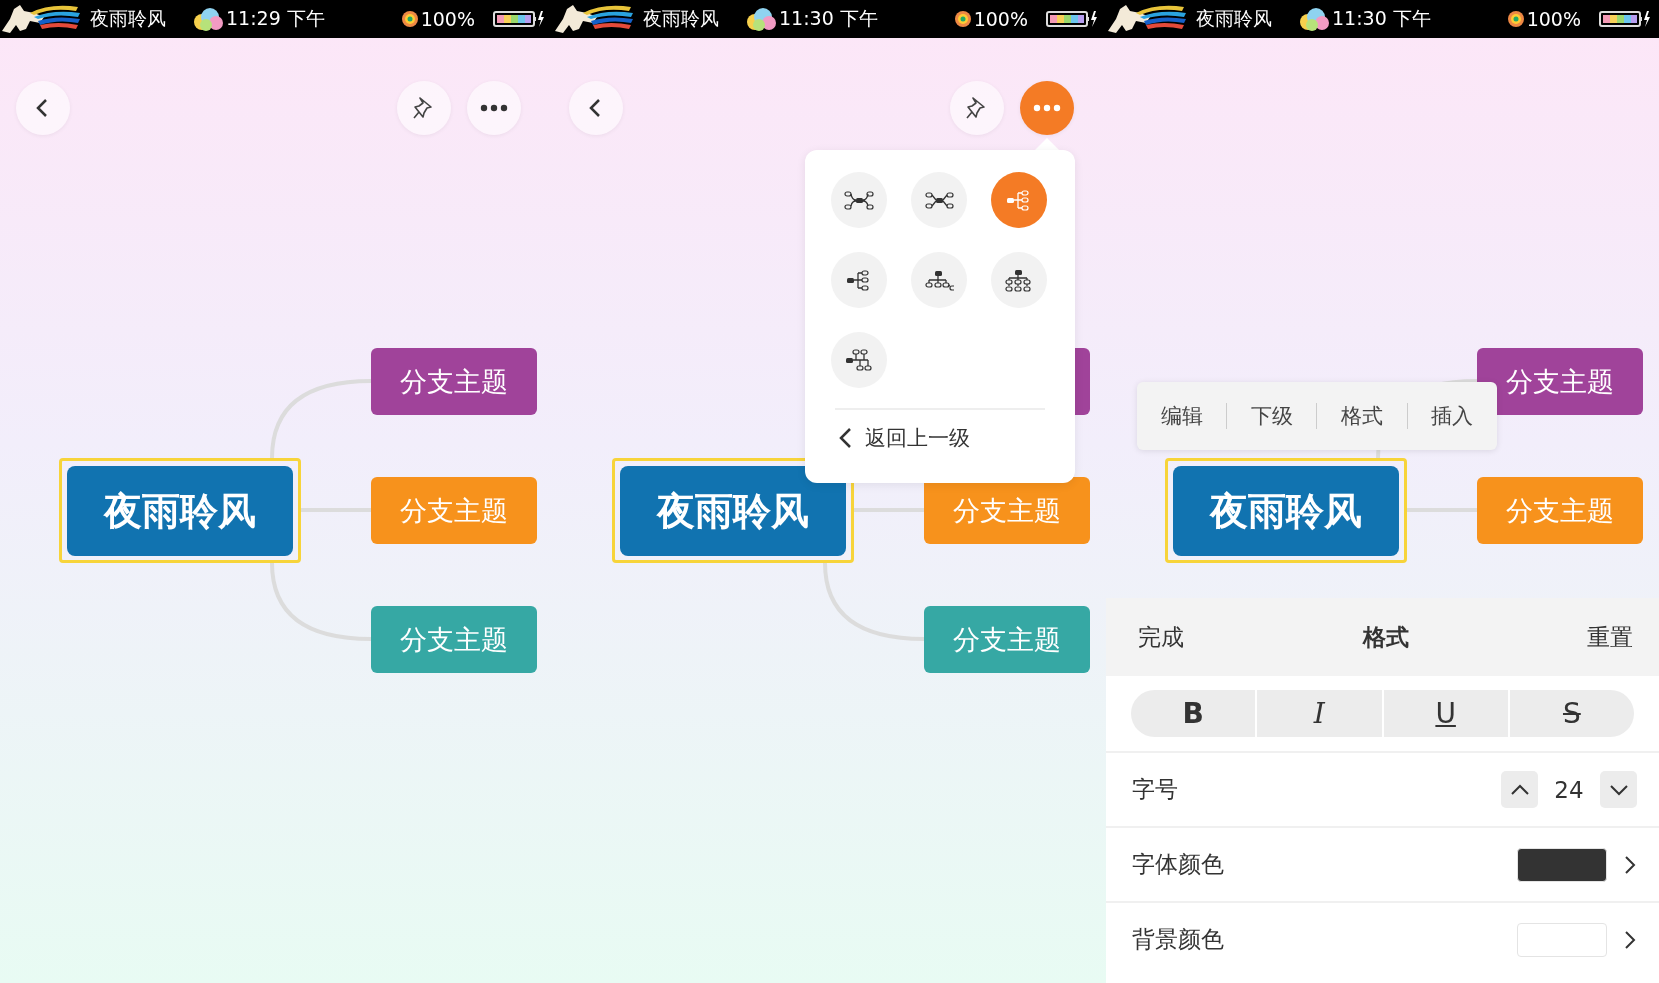 This screenshot has height=983, width=1659. I want to click on background-color-label: 背景颜色, so click(1178, 939).